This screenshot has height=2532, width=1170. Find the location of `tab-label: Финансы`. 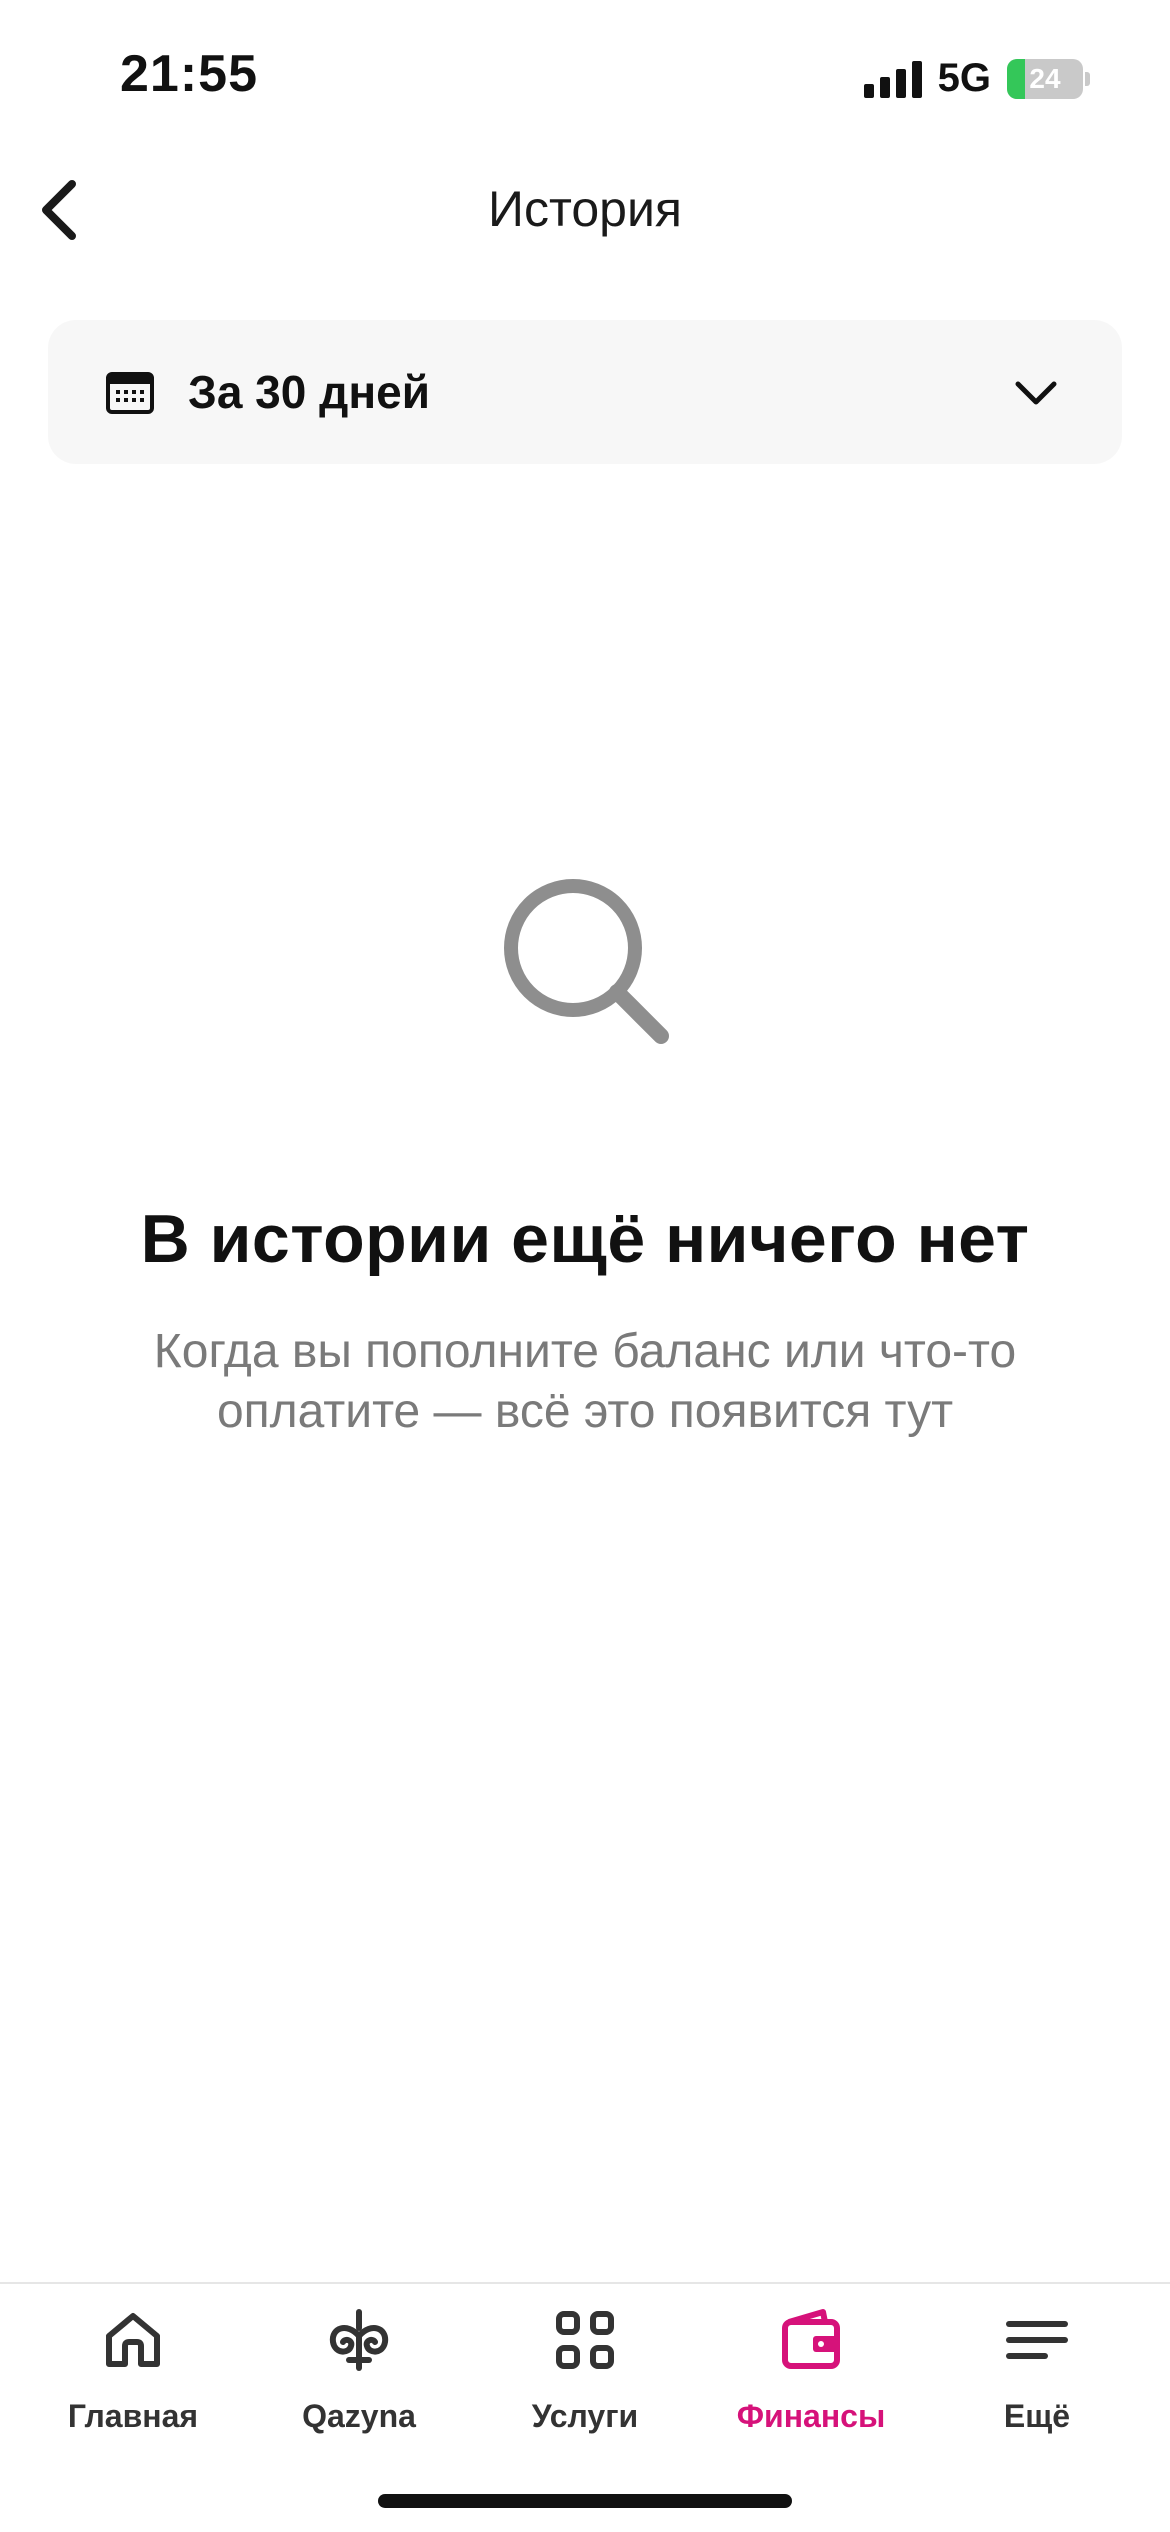

tab-label: Финансы is located at coordinates (811, 2416).